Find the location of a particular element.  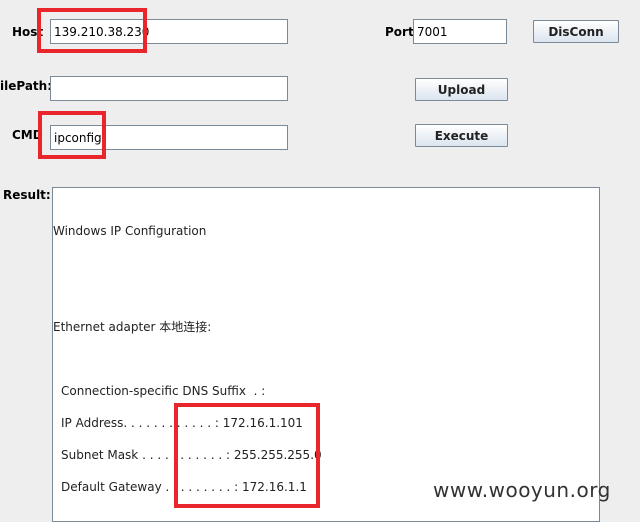

result-line: Ethernet adapter 本地连接: is located at coordinates (132, 327).